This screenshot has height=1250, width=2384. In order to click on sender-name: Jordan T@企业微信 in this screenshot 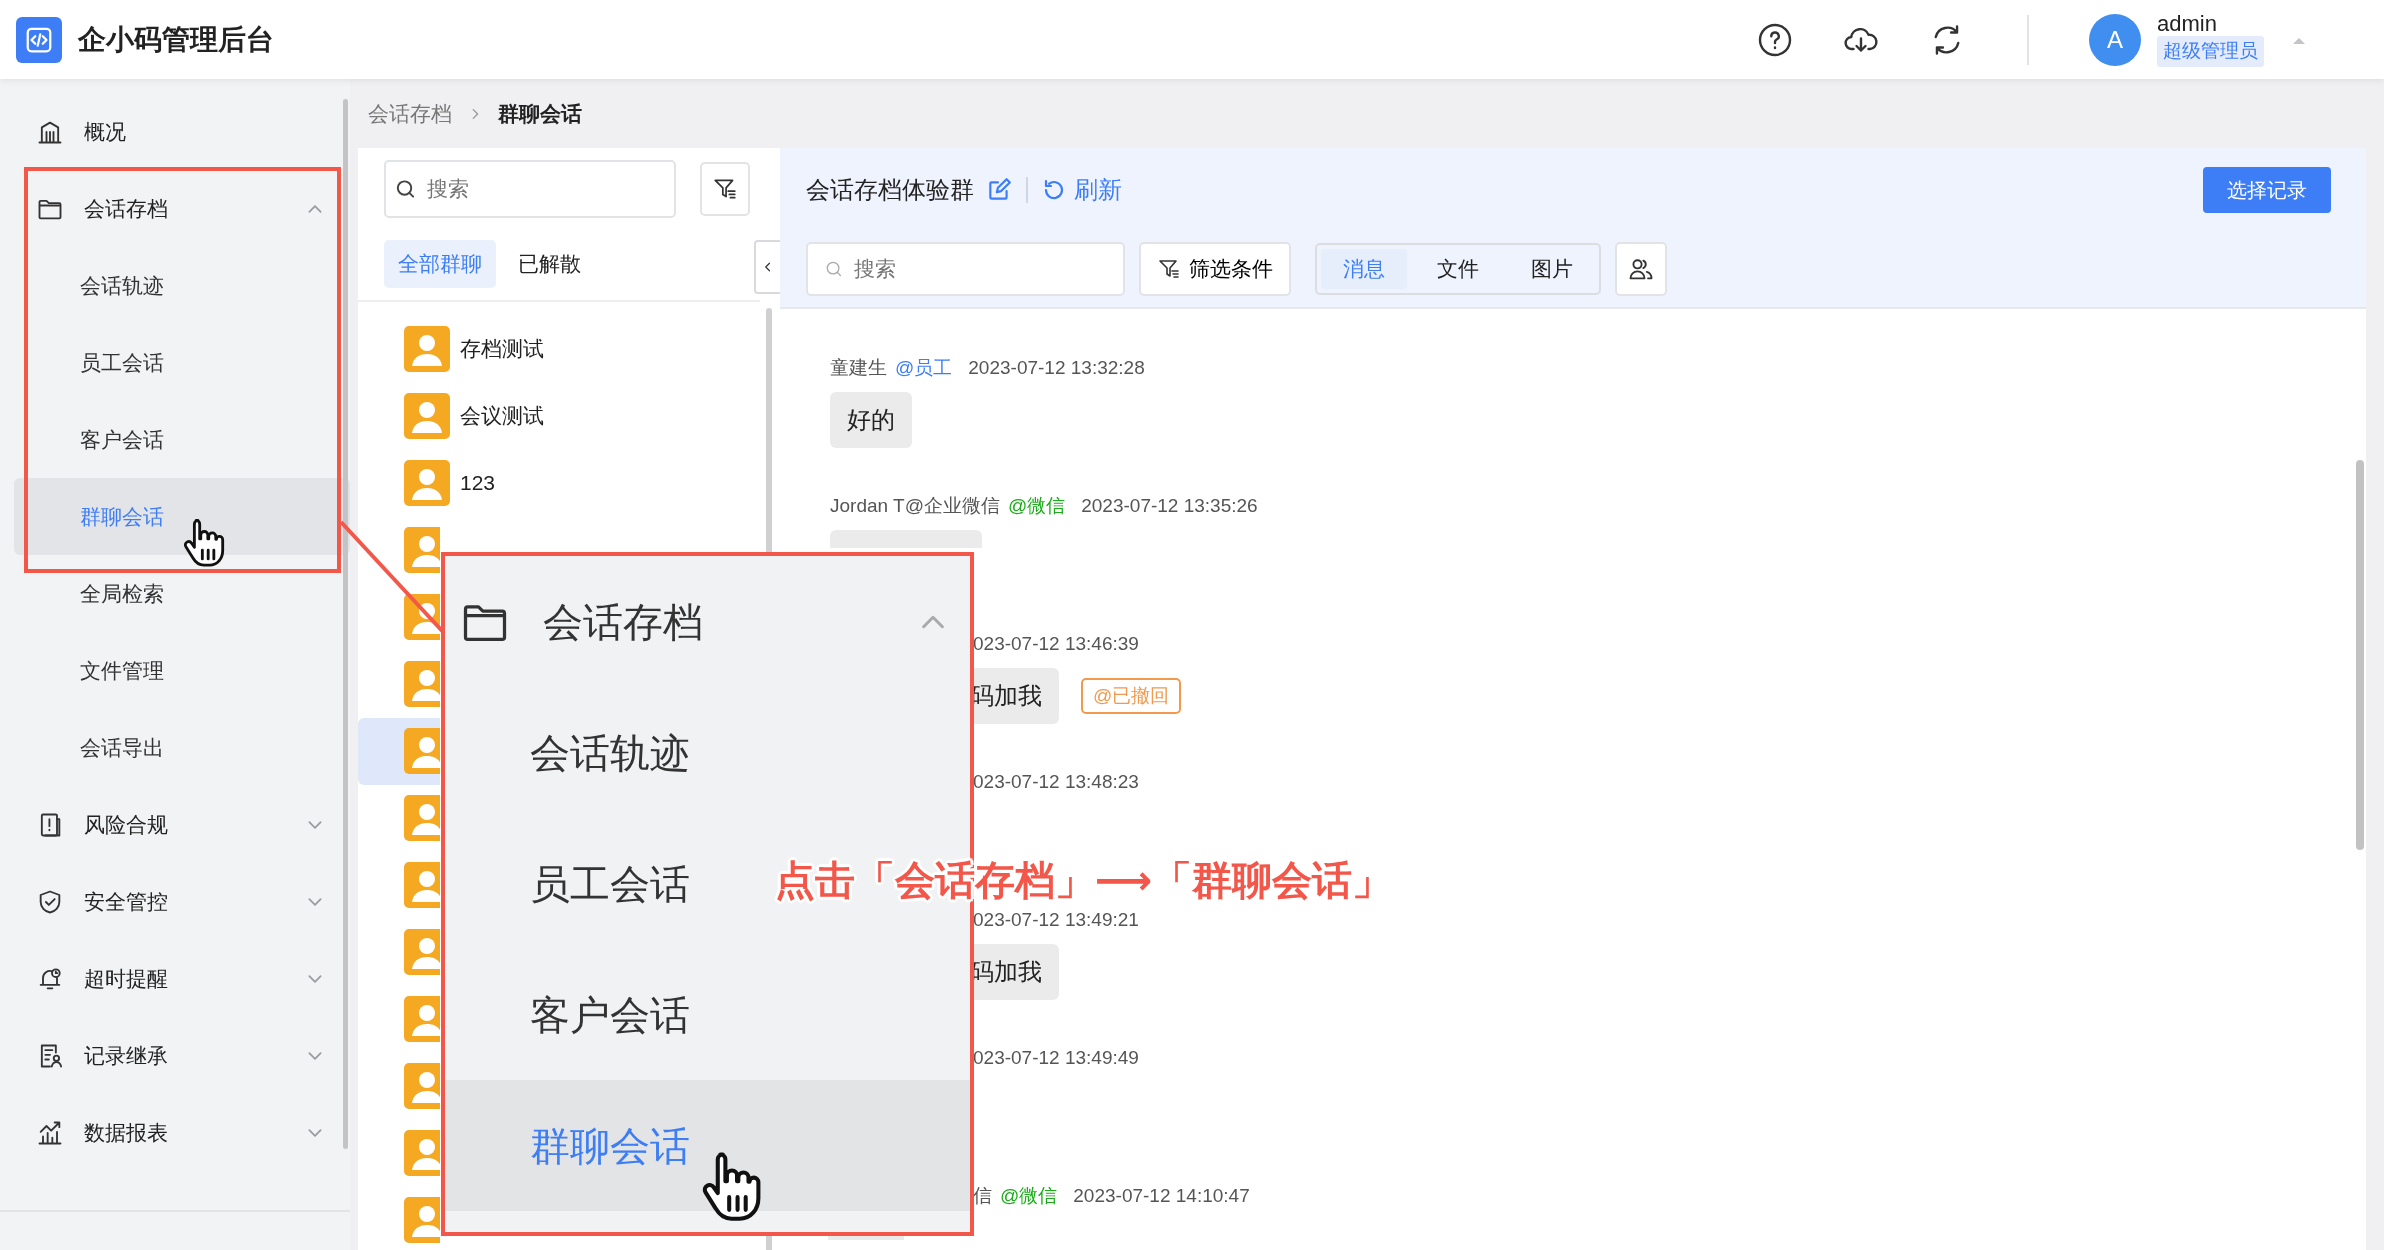, I will do `click(915, 506)`.